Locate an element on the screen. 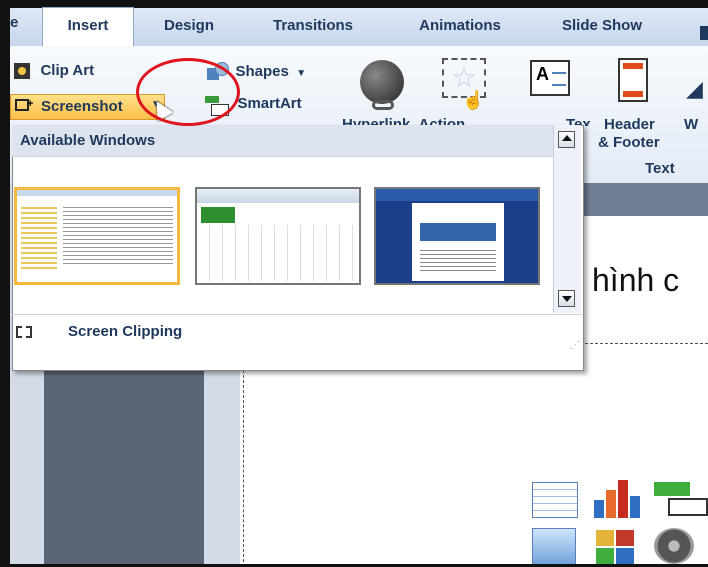 This screenshot has height=567, width=708. header-footer-label-2: & Footer is located at coordinates (629, 142).